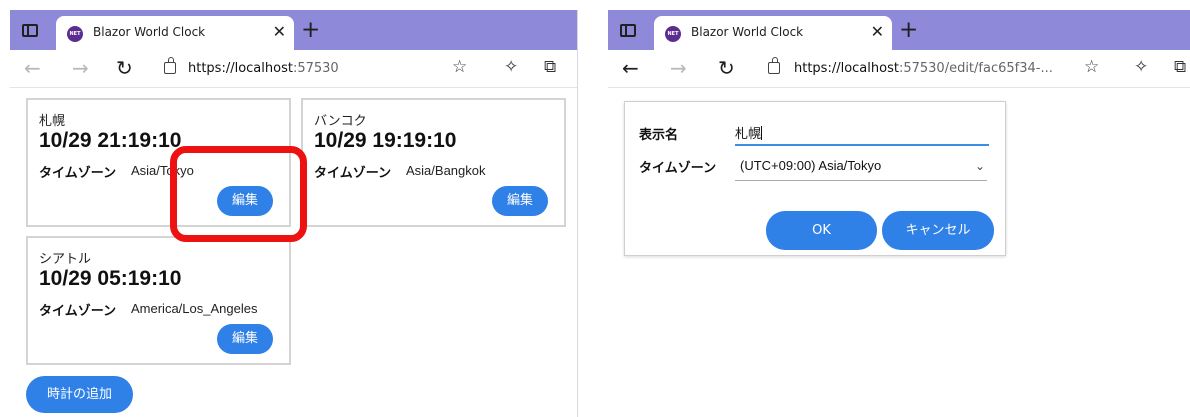 Image resolution: width=1190 pixels, height=417 pixels. Describe the element at coordinates (762, 133) in the screenshot. I see `text-caret` at that location.